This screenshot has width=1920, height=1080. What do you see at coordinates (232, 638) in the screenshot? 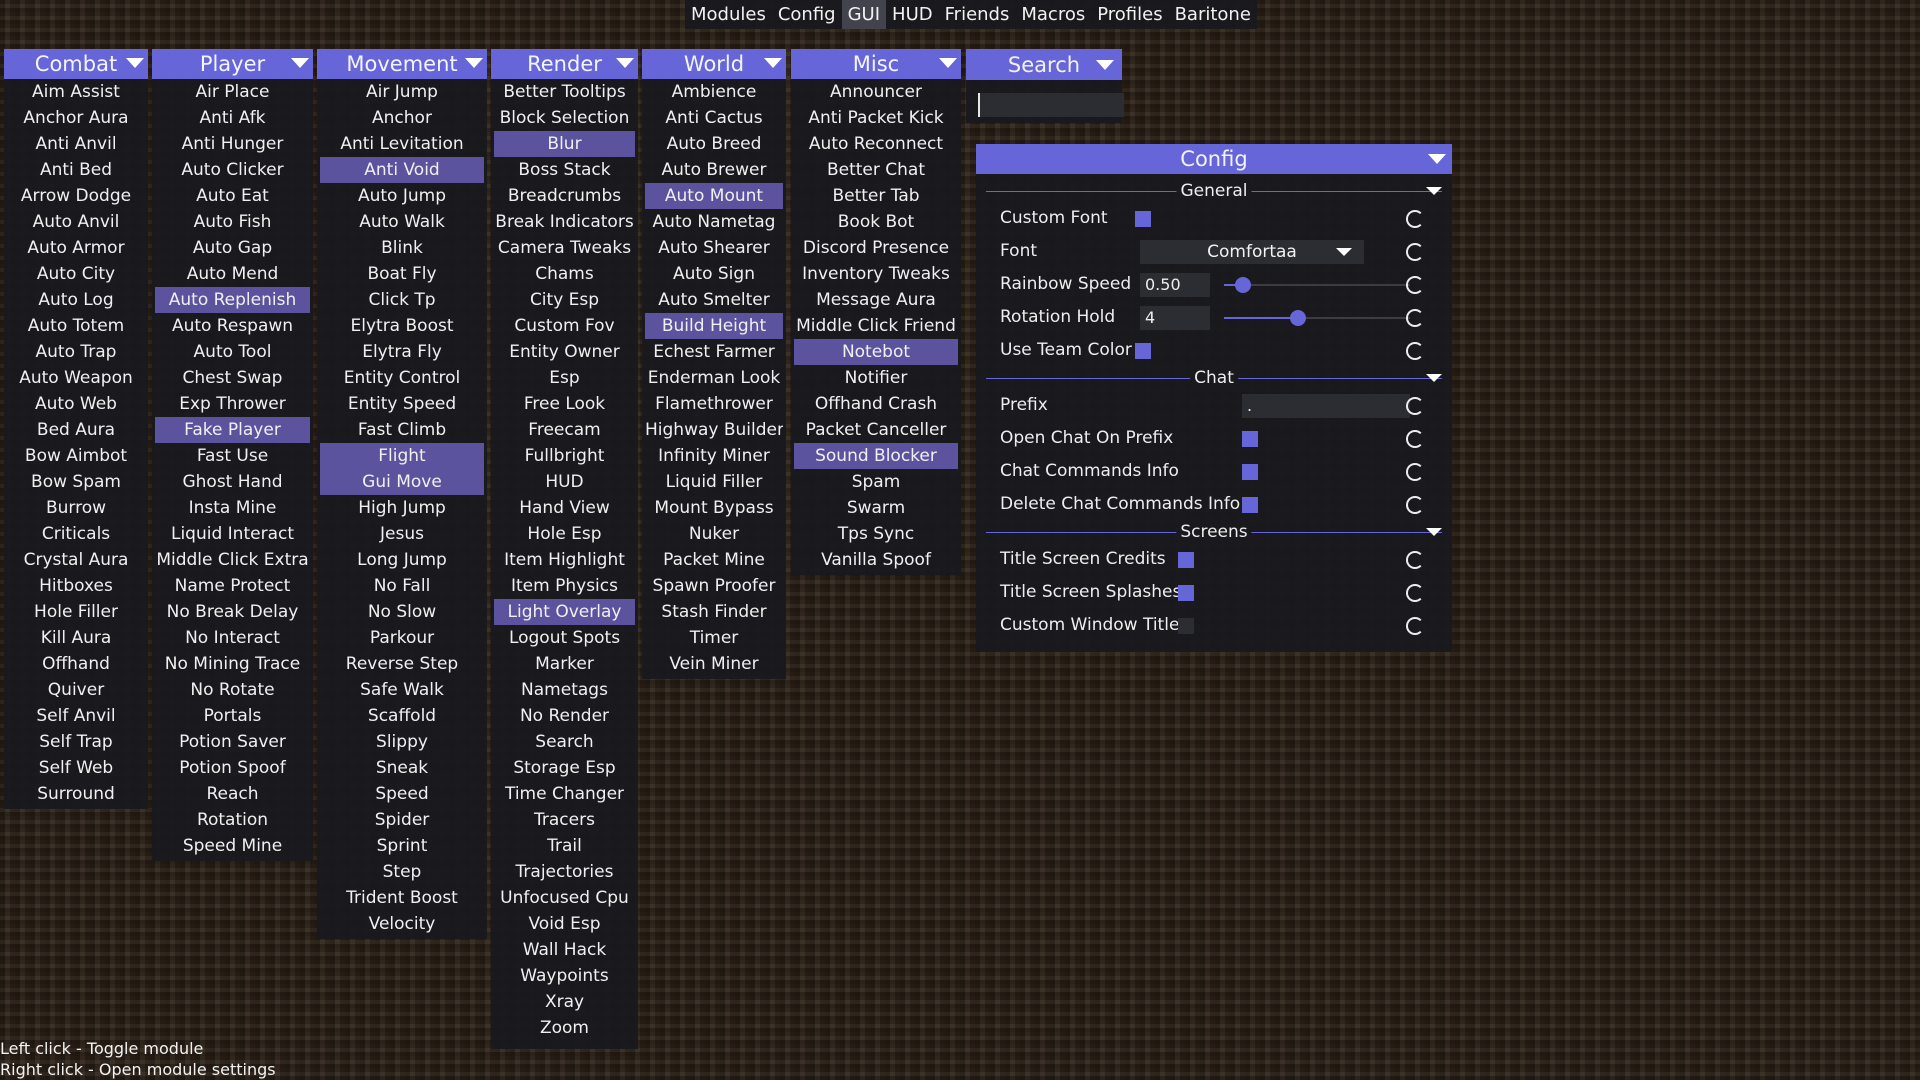
I see `module-item: No Interact` at bounding box center [232, 638].